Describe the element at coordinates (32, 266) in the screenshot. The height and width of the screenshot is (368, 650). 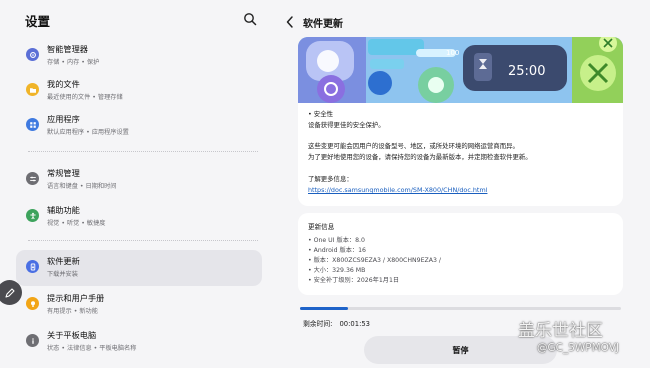
I see `software-update-icon` at that location.